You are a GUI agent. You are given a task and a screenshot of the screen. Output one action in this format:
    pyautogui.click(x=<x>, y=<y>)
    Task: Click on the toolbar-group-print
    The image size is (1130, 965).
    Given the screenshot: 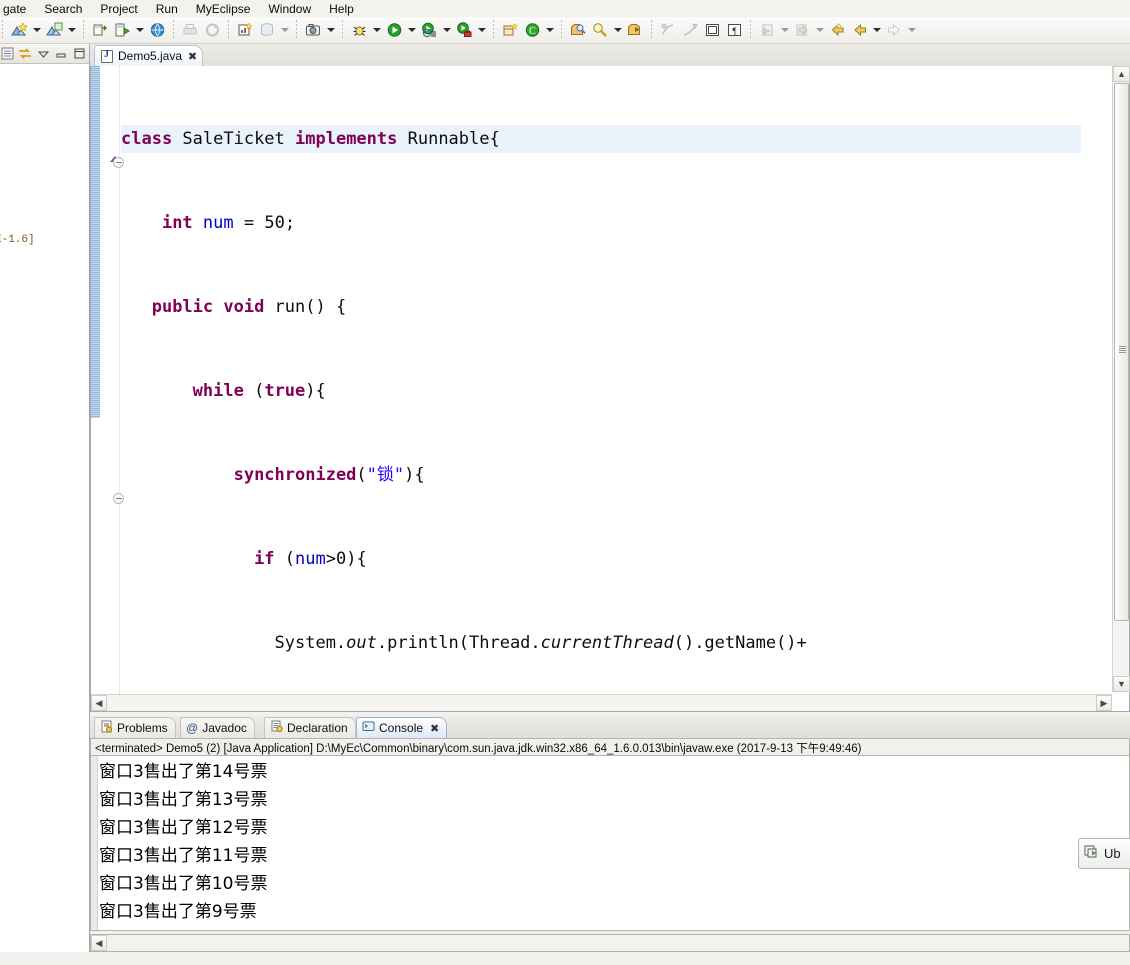 What is the action you would take?
    pyautogui.click(x=201, y=30)
    